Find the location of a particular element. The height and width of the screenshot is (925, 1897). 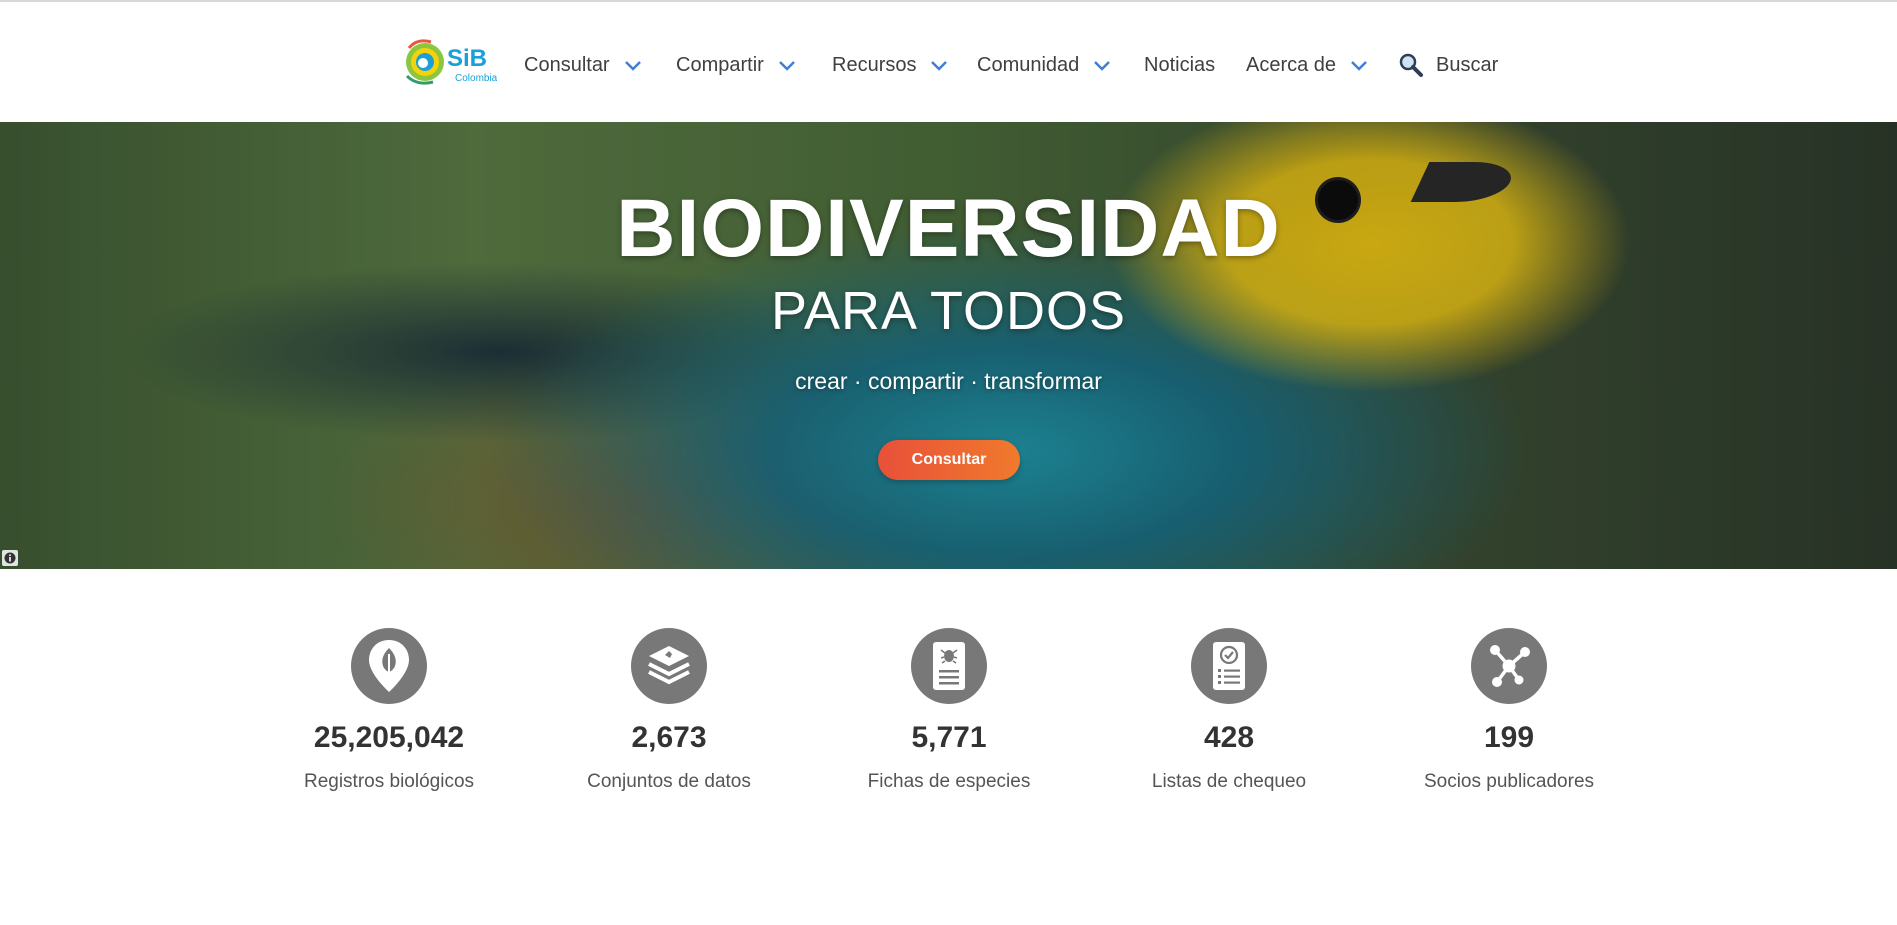

location-leaf-icon is located at coordinates (389, 666).